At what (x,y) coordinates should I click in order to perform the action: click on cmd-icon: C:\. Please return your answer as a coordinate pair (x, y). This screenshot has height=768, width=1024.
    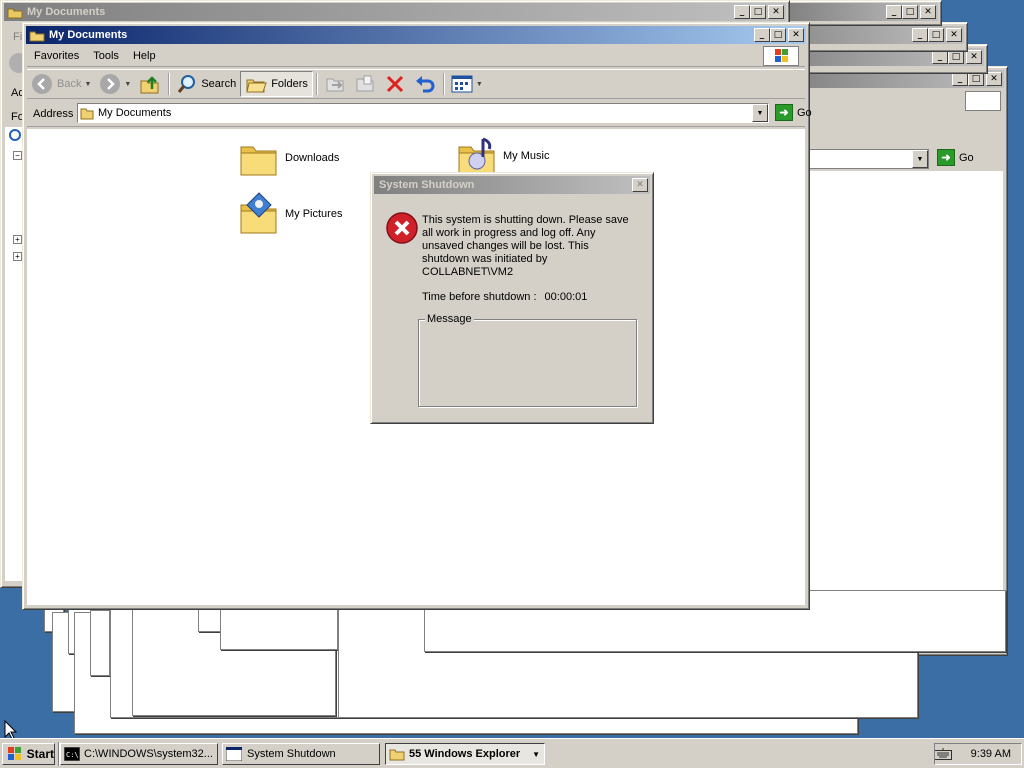
    Looking at the image, I should click on (72, 754).